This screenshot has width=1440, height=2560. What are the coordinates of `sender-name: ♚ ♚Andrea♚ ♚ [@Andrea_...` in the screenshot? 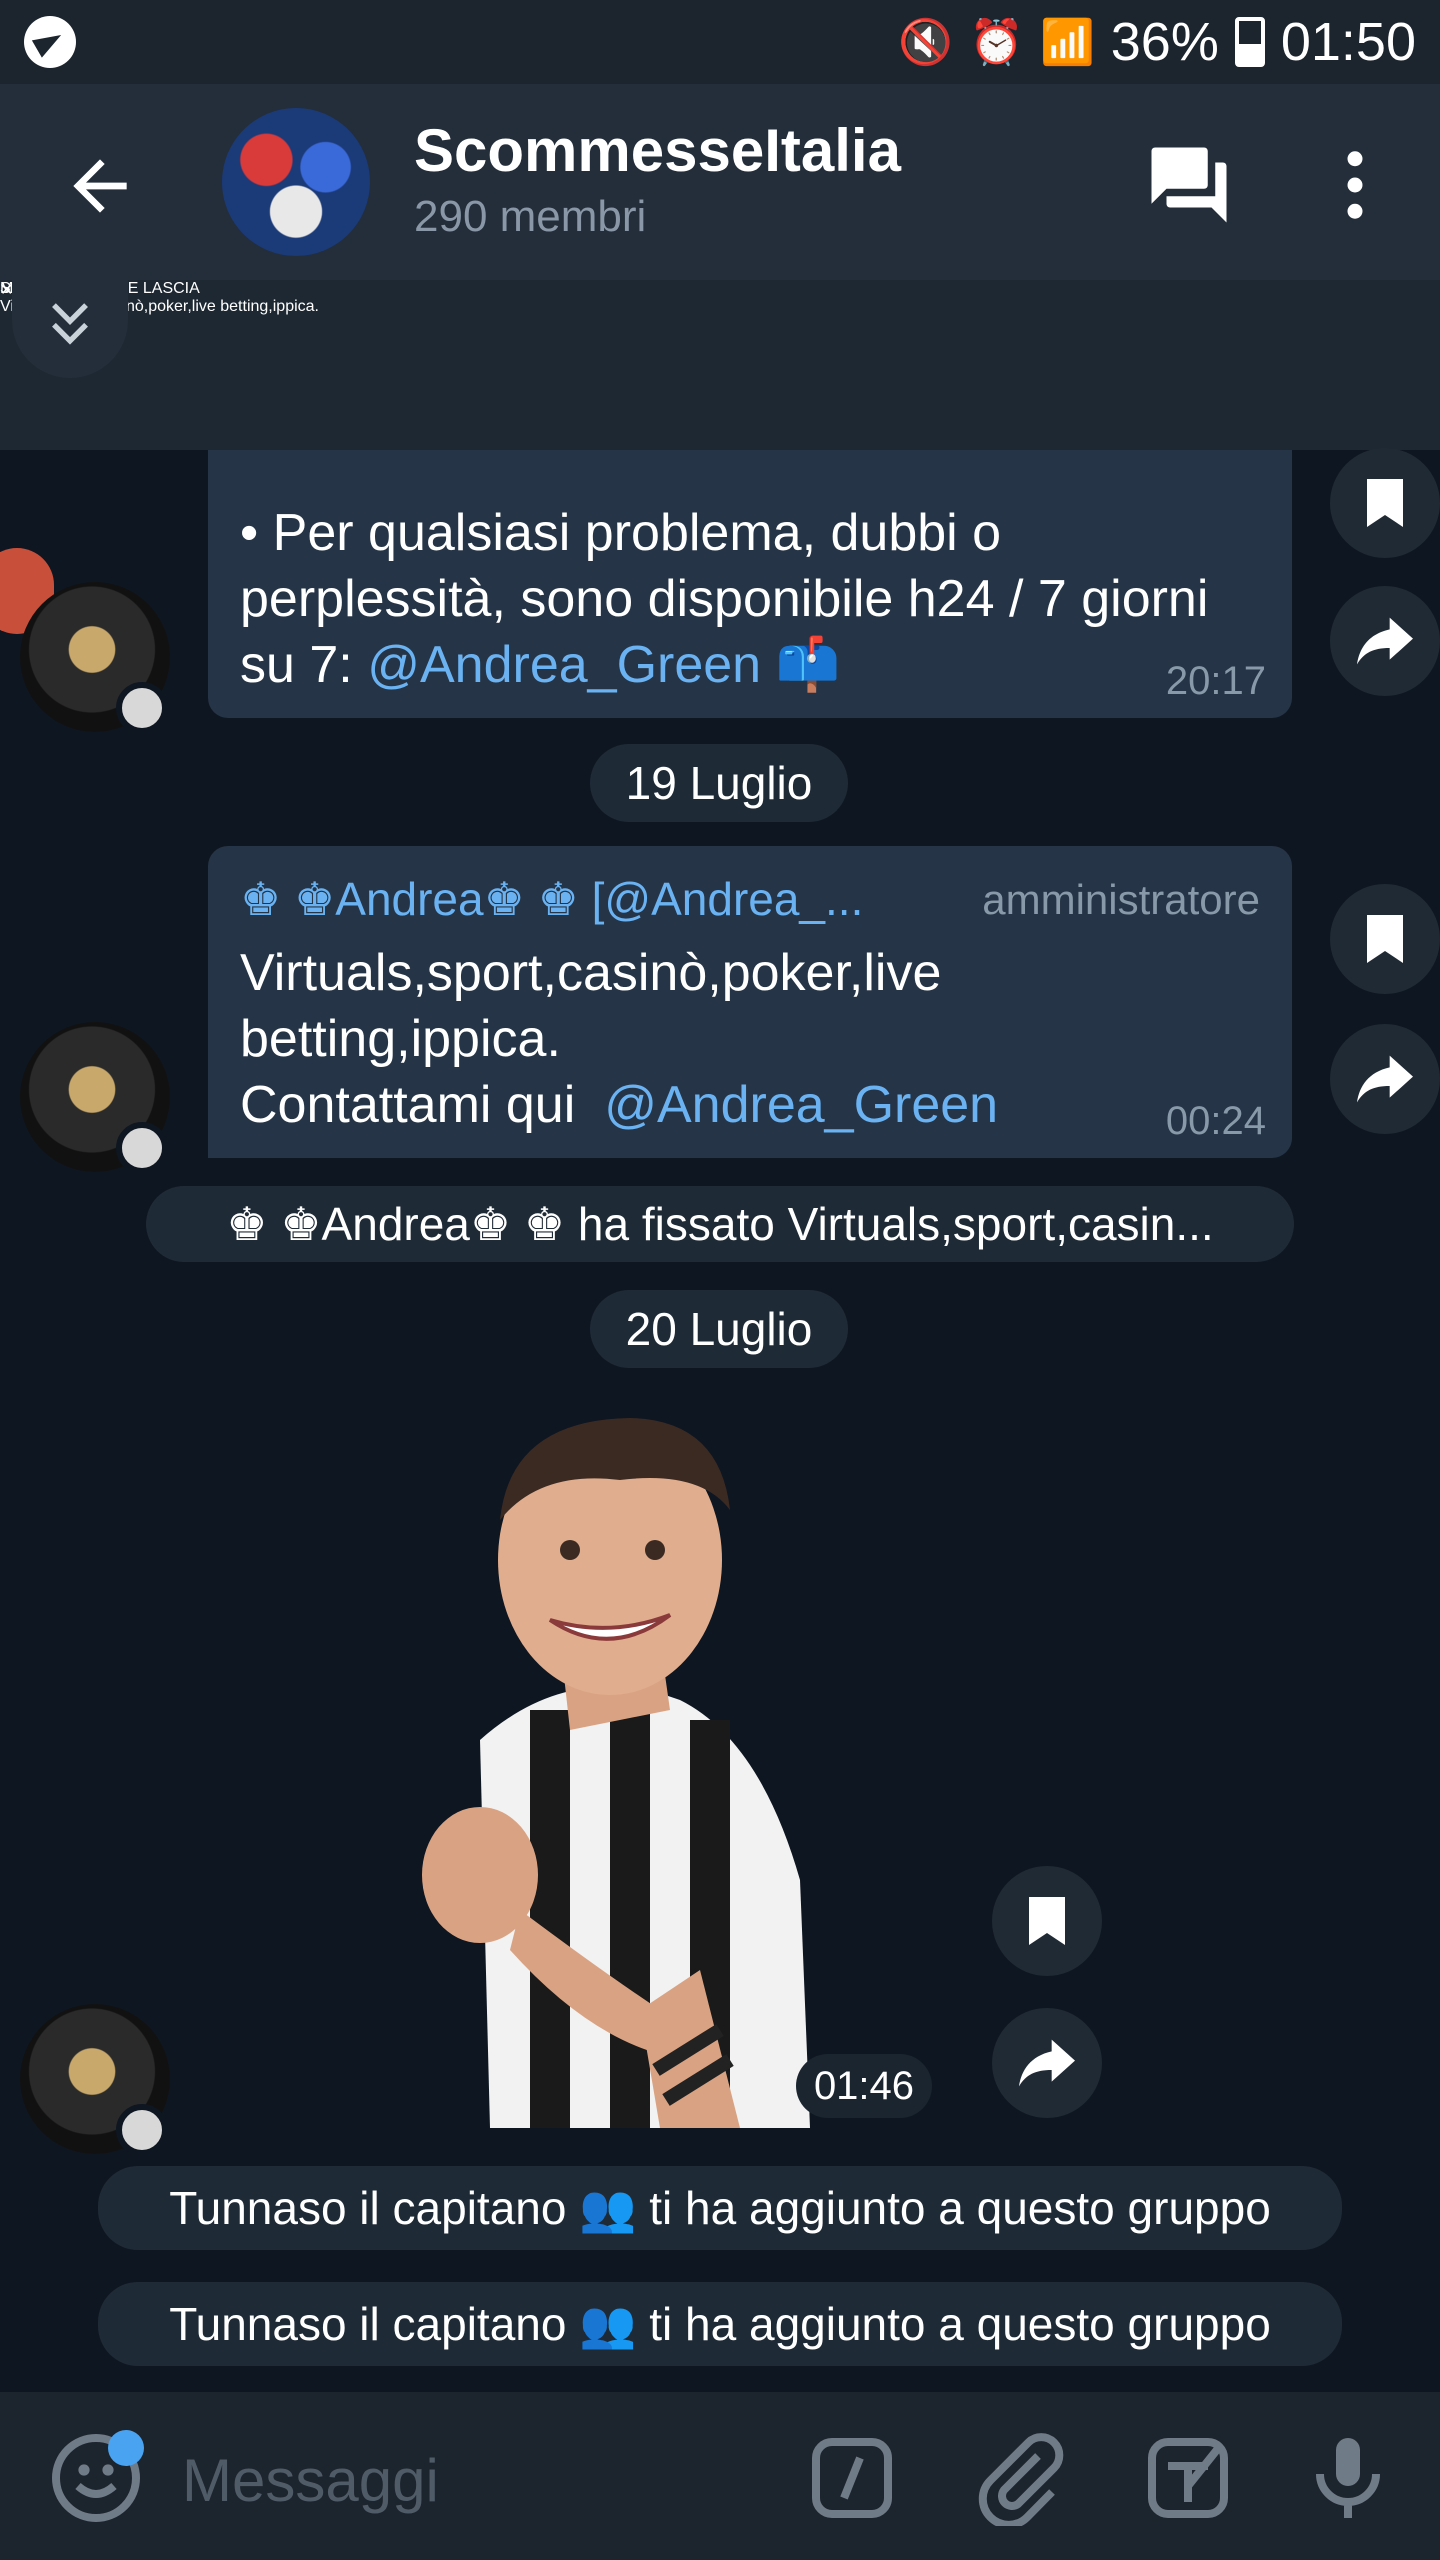 It's located at (551, 899).